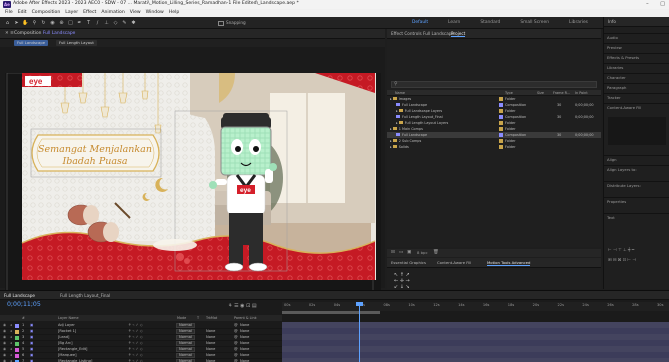 The height and width of the screenshot is (362, 669). What do you see at coordinates (61, 23) in the screenshot?
I see `pan-behind-tool-icon: ⊕` at bounding box center [61, 23].